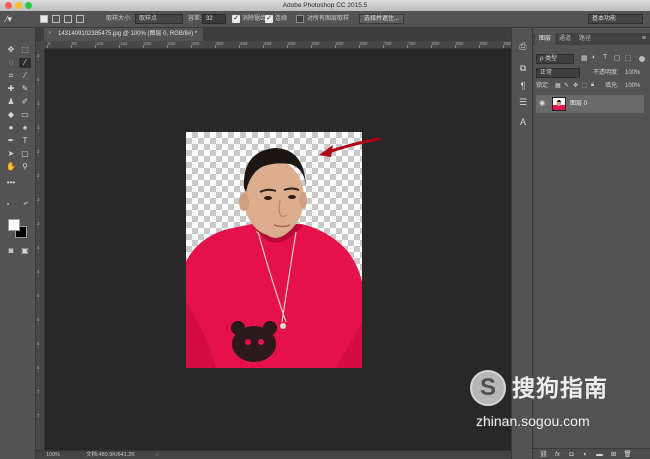 This screenshot has width=650, height=459. What do you see at coordinates (11, 50) in the screenshot?
I see `move-tool-icon: ✥` at bounding box center [11, 50].